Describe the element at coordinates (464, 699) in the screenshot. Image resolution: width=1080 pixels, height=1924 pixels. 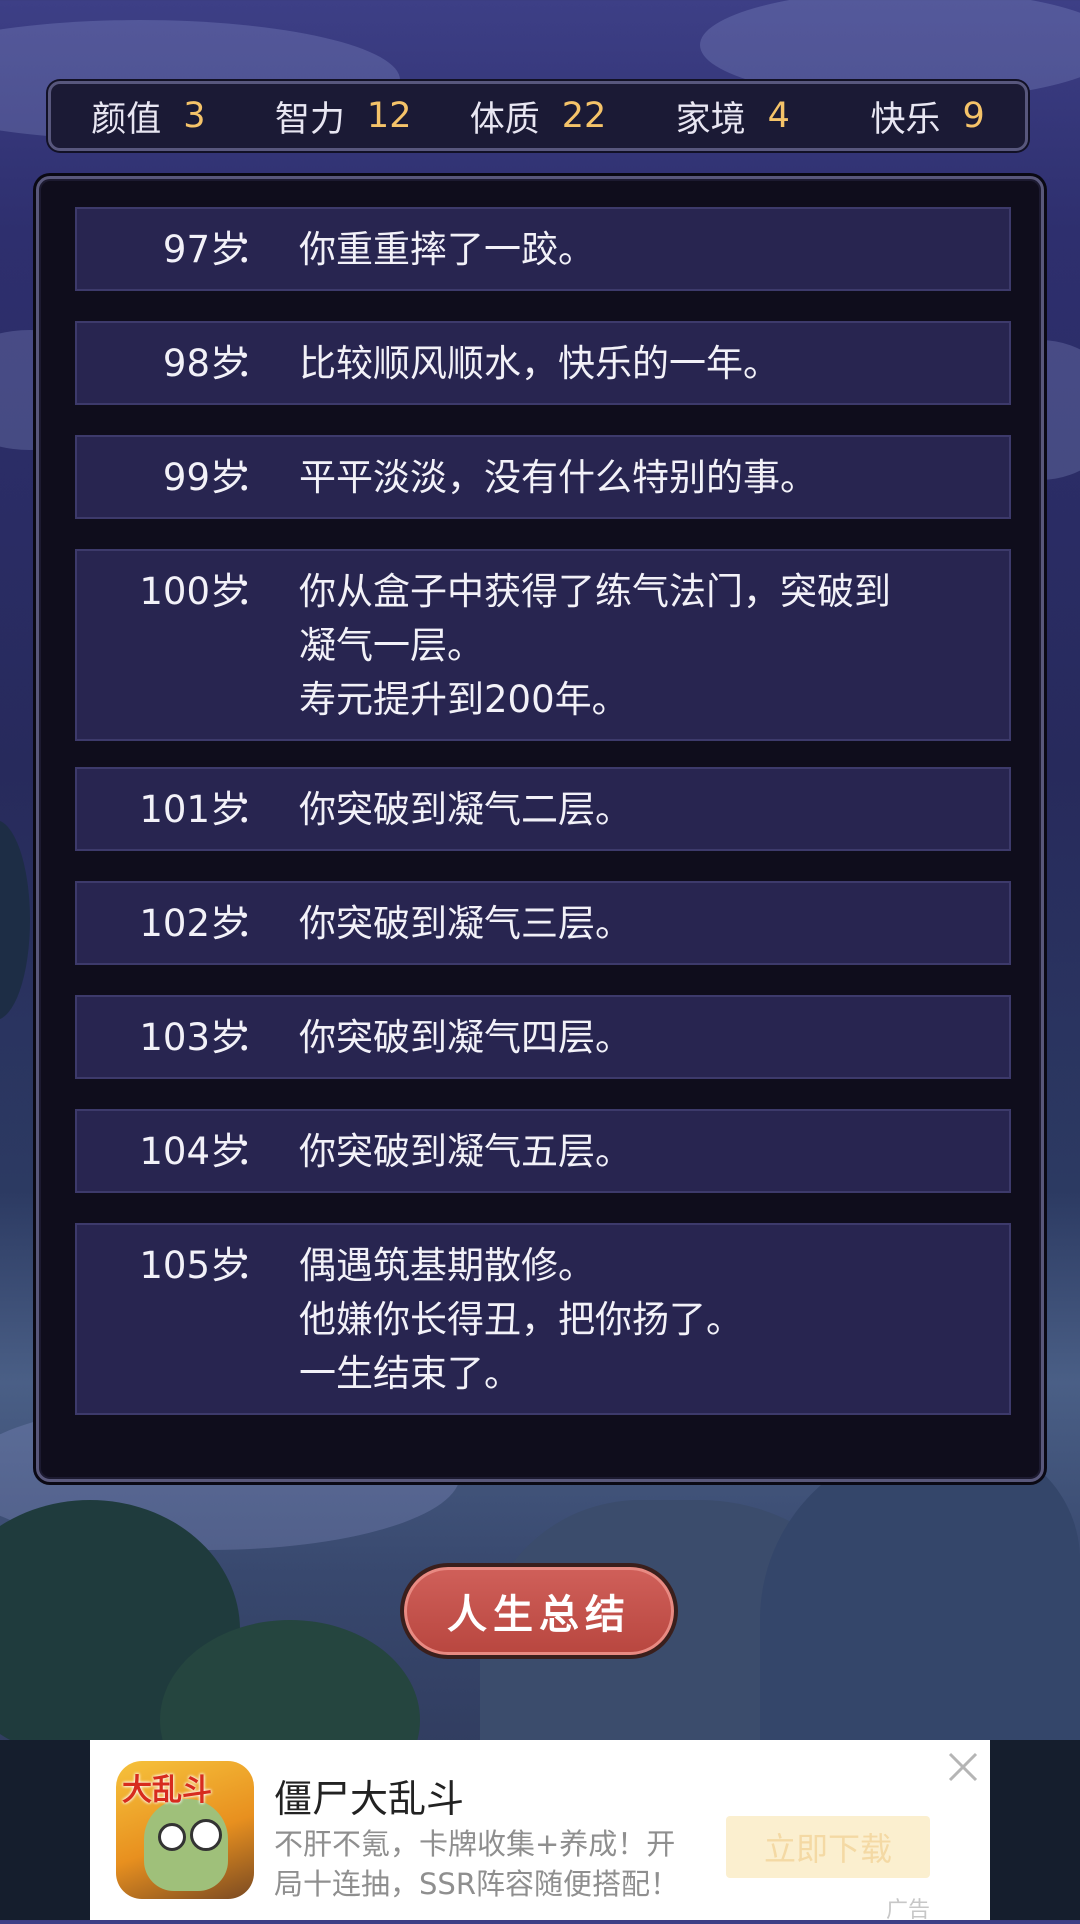
I see `event-line: 寿元提升到200年。` at that location.